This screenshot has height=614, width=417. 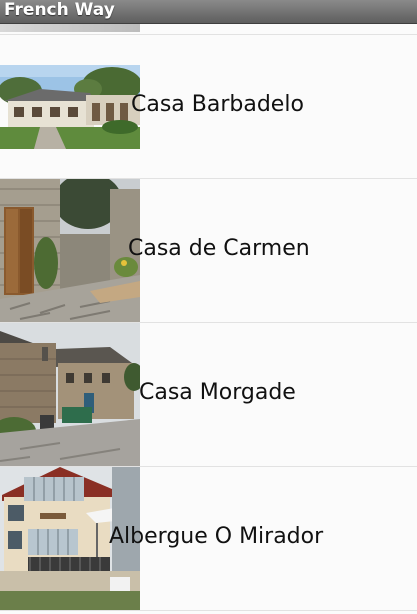 I want to click on house-photo, so click(x=70, y=107).